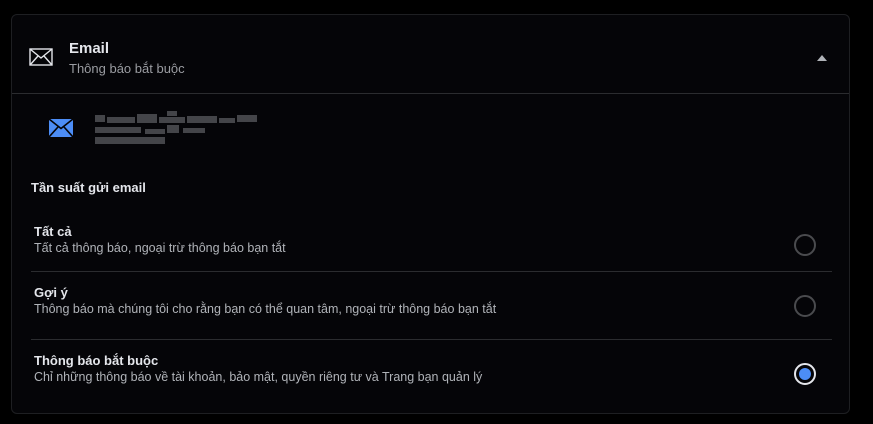  What do you see at coordinates (88, 187) in the screenshot?
I see `frequency-label: Tần suất gửi email` at bounding box center [88, 187].